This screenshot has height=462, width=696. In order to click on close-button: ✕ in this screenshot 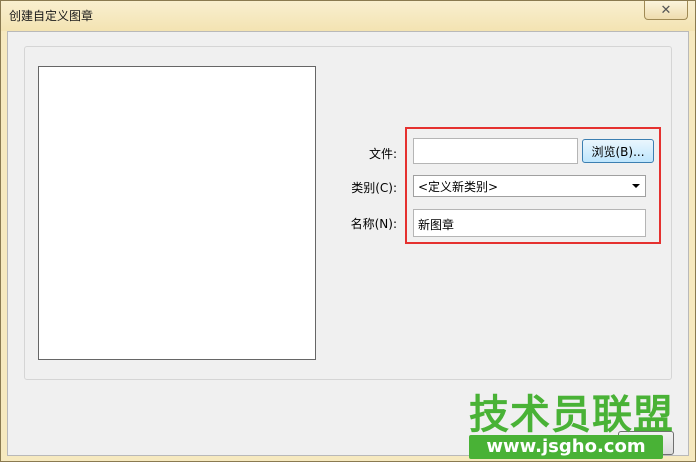, I will do `click(666, 10)`.